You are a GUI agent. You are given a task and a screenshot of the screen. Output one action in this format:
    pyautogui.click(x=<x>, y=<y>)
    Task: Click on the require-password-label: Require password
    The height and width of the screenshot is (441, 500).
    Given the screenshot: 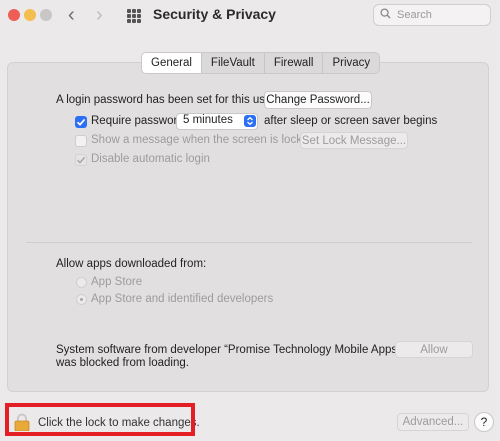 What is the action you would take?
    pyautogui.click(x=137, y=121)
    